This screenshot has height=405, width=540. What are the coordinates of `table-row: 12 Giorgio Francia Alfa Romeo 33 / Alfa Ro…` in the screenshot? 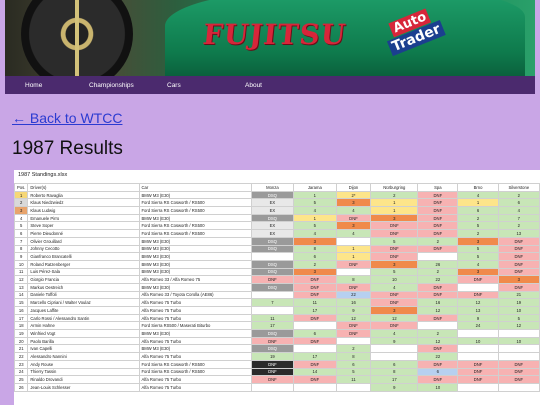 It's located at (277, 279).